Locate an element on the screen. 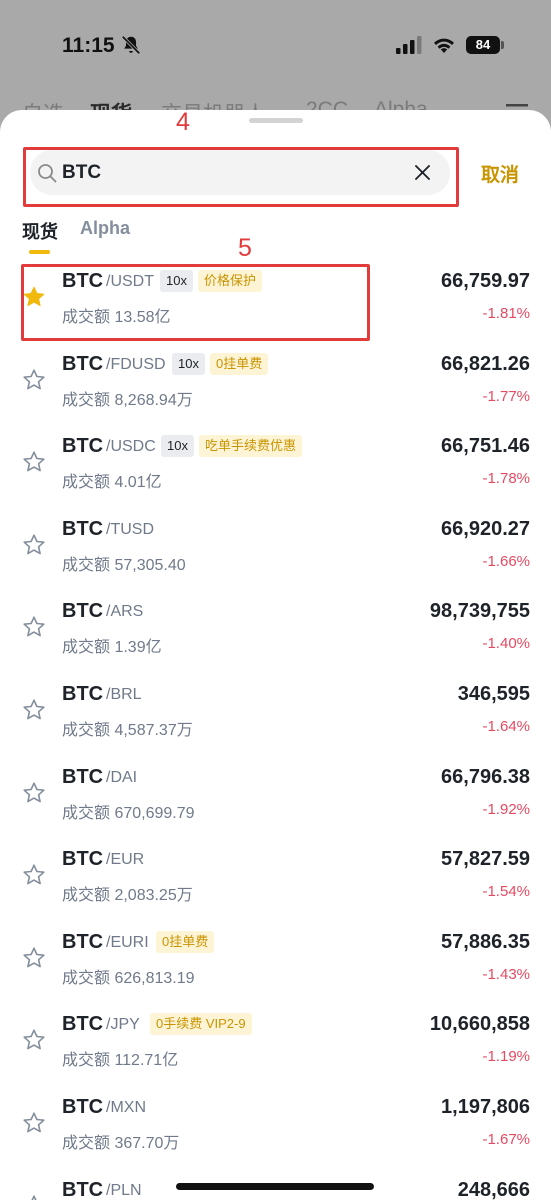 The image size is (551, 1200). pair-price: 66,796.38 is located at coordinates (485, 776).